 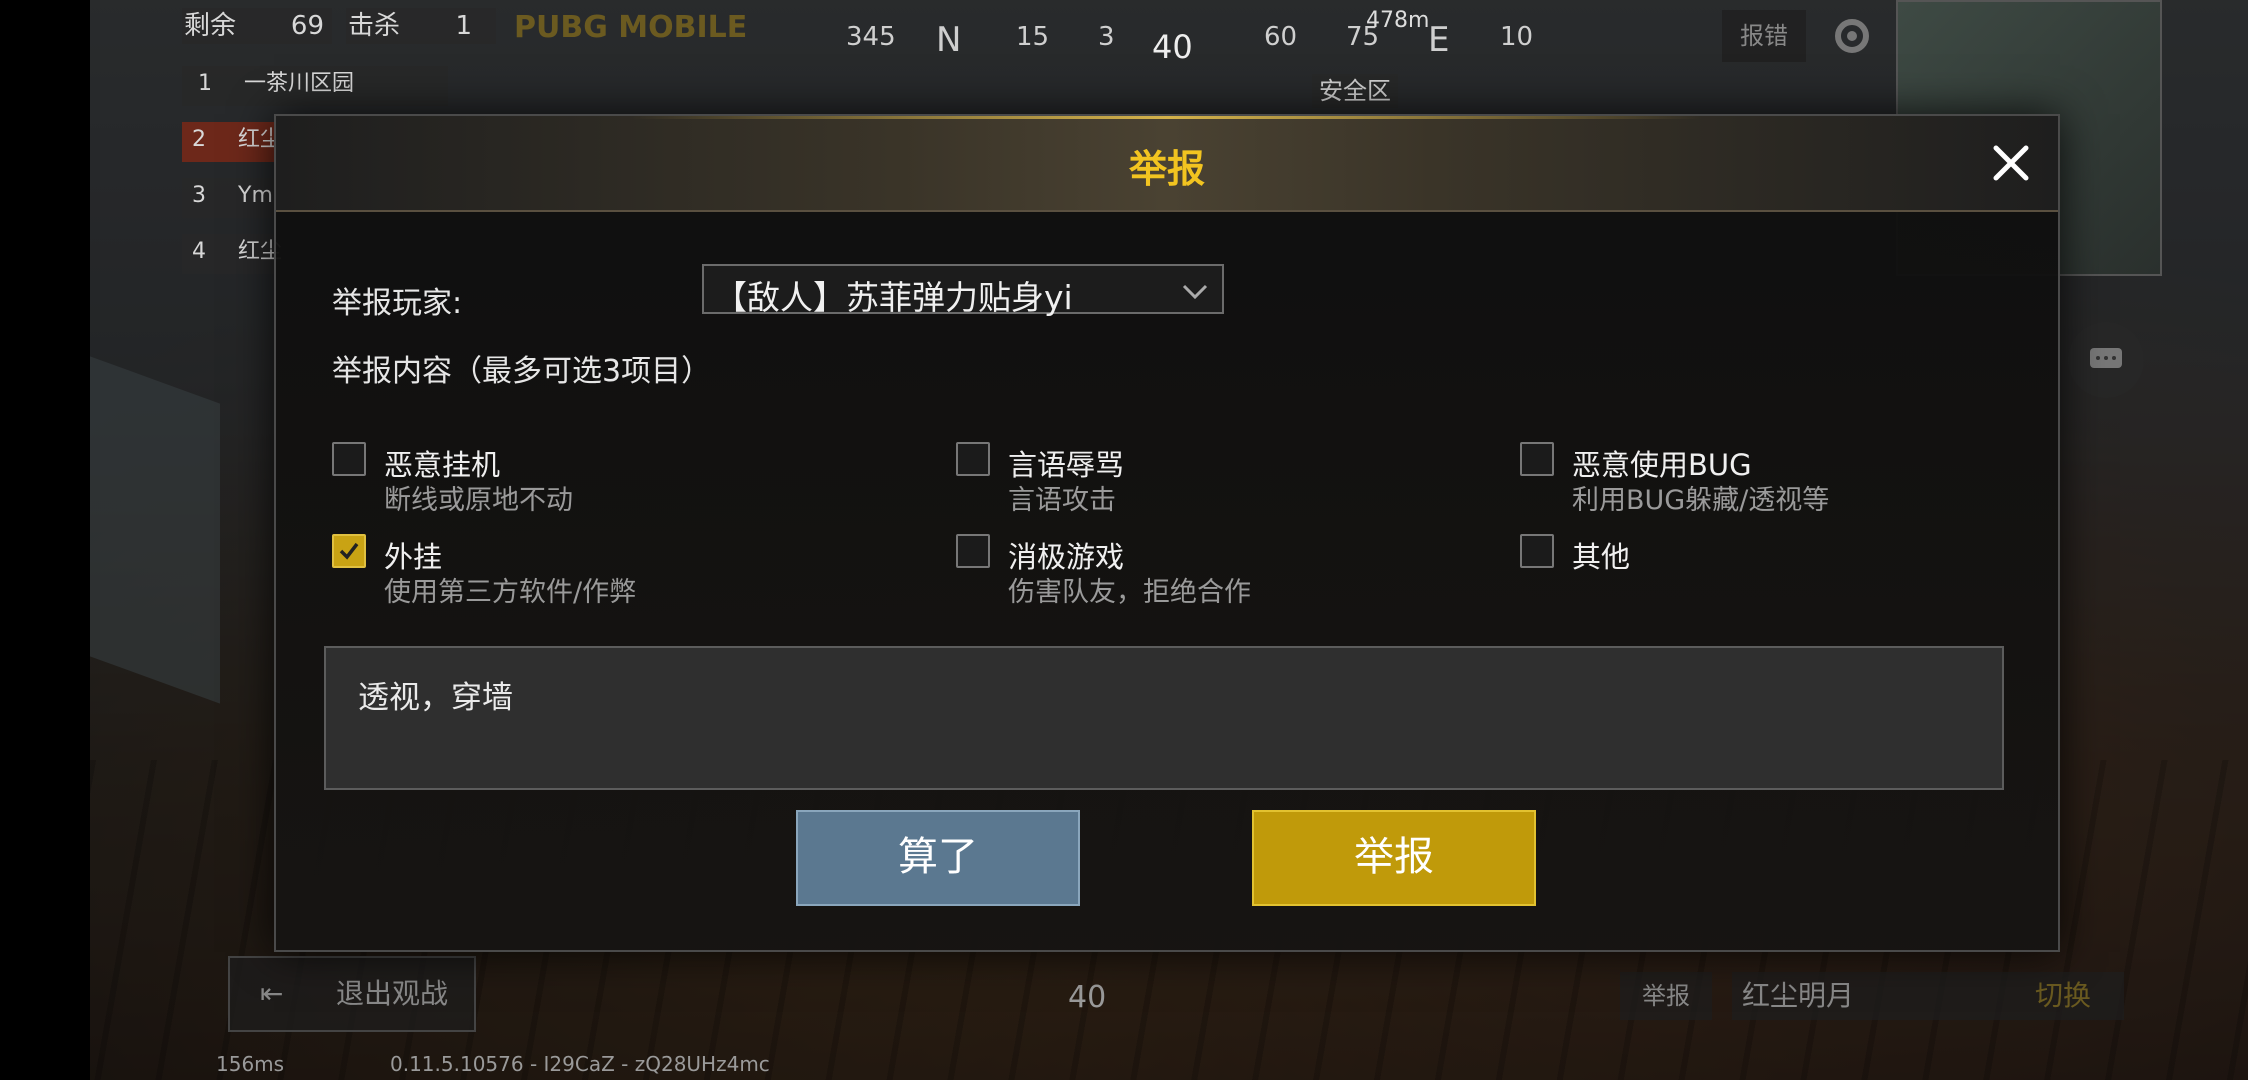 What do you see at coordinates (1033, 37) in the screenshot?
I see `compass-mark: 15` at bounding box center [1033, 37].